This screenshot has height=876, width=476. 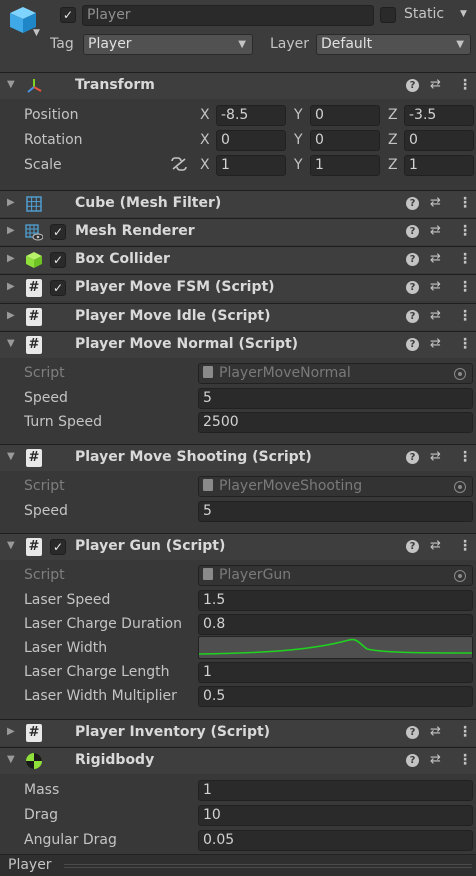 I want to click on laser-speed-input: 1.5, so click(x=335, y=600).